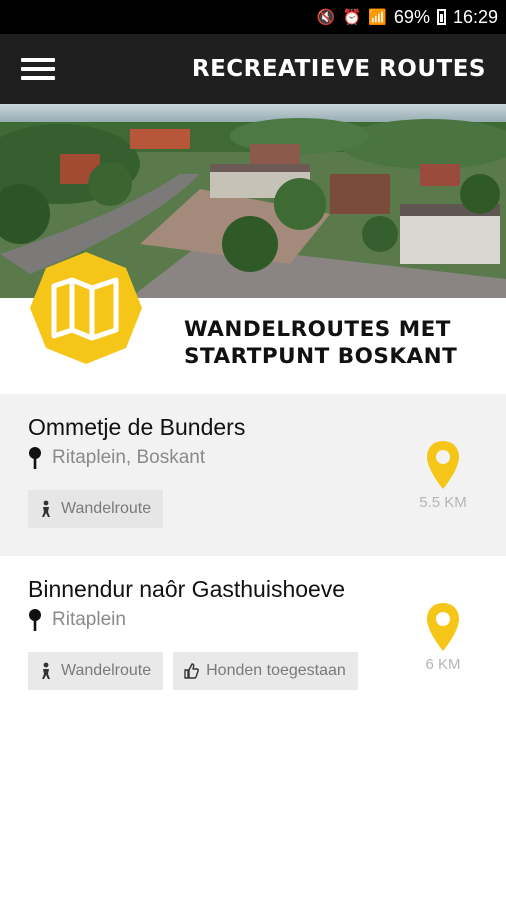 This screenshot has height=900, width=506. Describe the element at coordinates (443, 664) in the screenshot. I see `distance-text: 6 KM` at that location.